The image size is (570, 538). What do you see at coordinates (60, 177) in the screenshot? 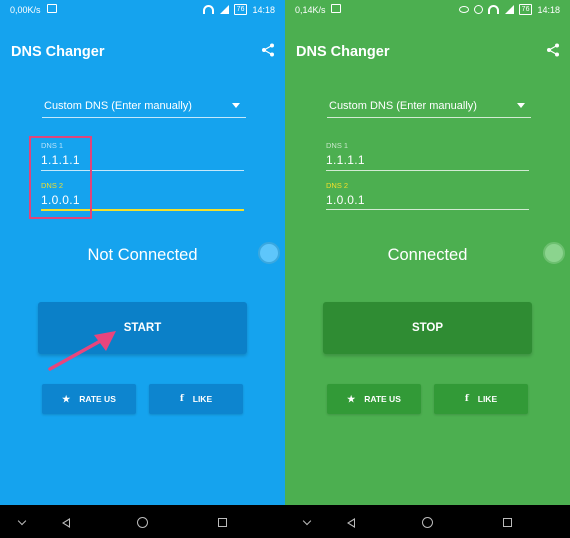
I see `annotation-highlight-box` at bounding box center [60, 177].